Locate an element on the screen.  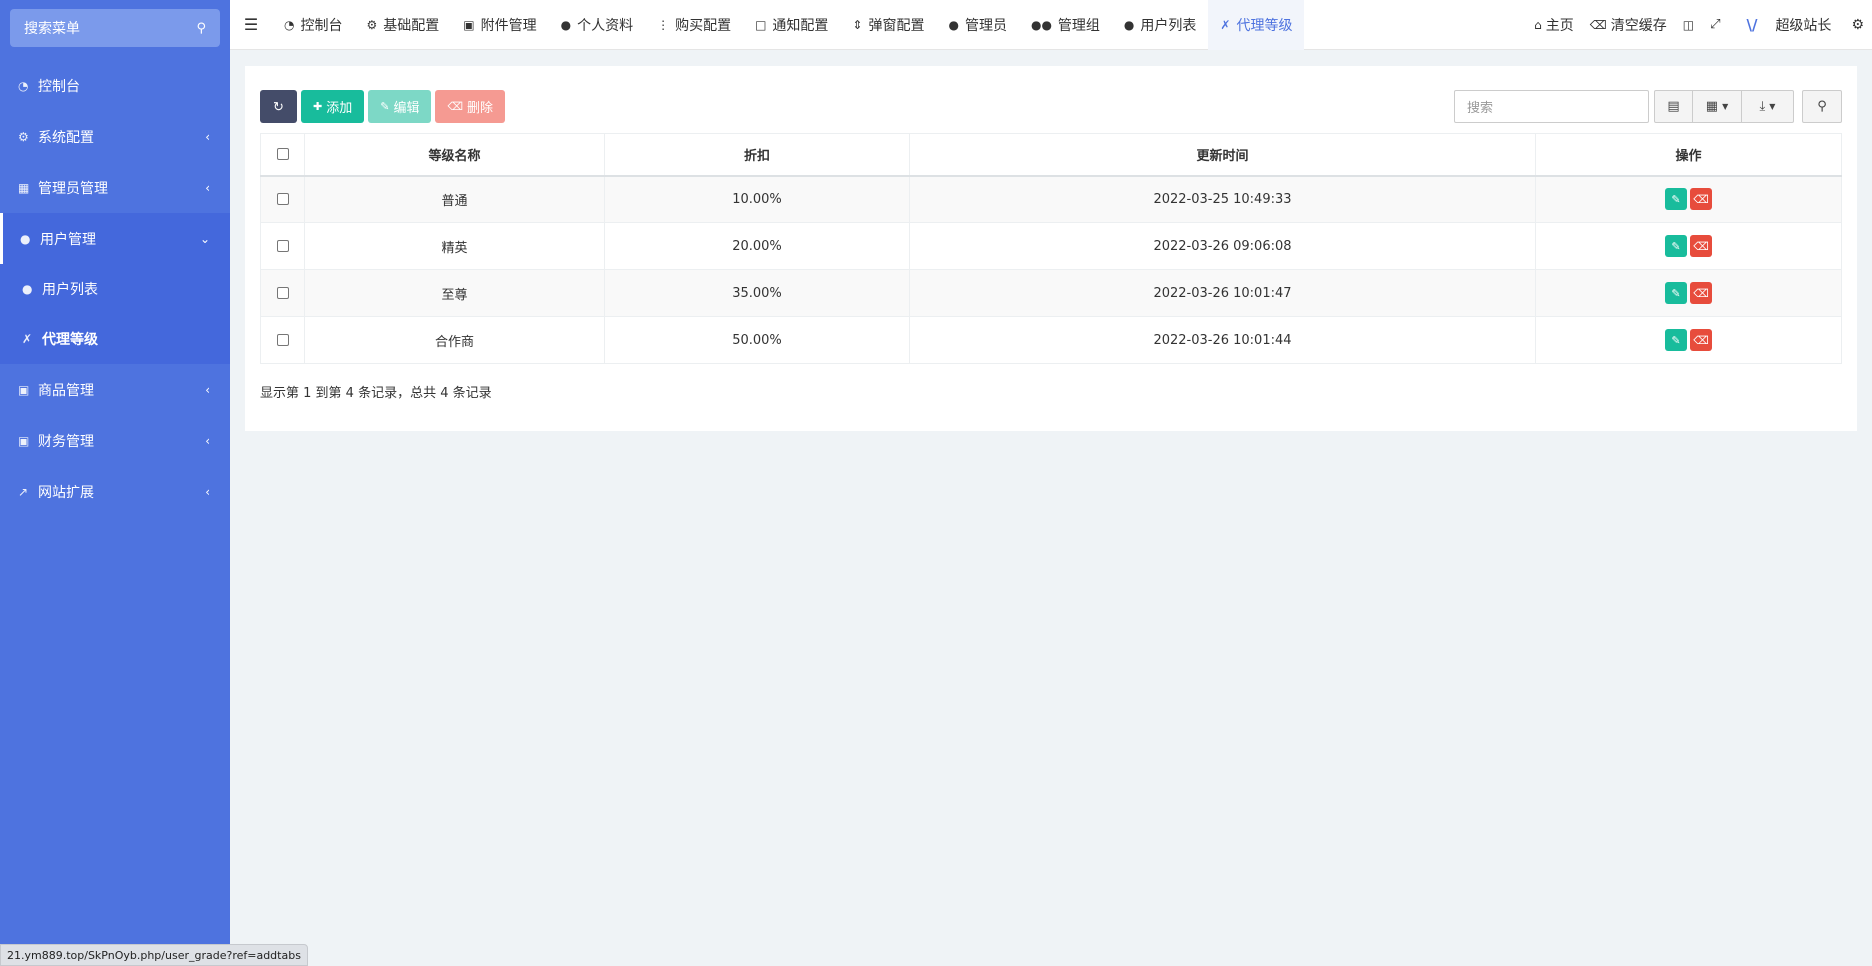
cell-name: 至尊 is located at coordinates (454, 293).